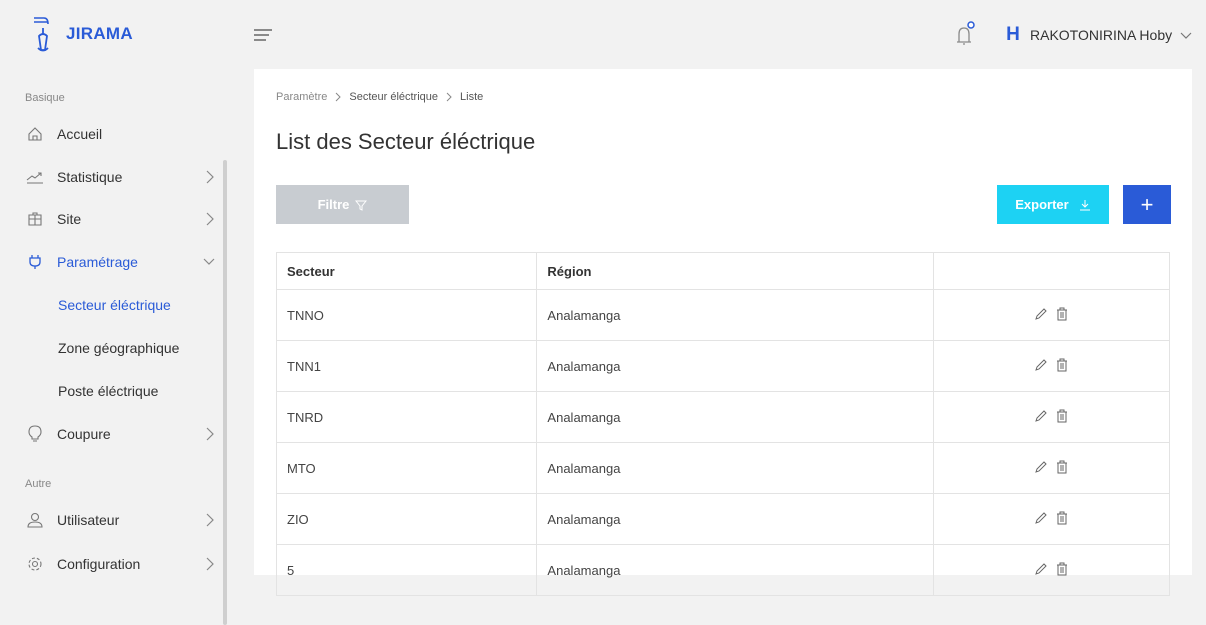 This screenshot has width=1206, height=625. What do you see at coordinates (1051, 271) in the screenshot?
I see `column-header-actions` at bounding box center [1051, 271].